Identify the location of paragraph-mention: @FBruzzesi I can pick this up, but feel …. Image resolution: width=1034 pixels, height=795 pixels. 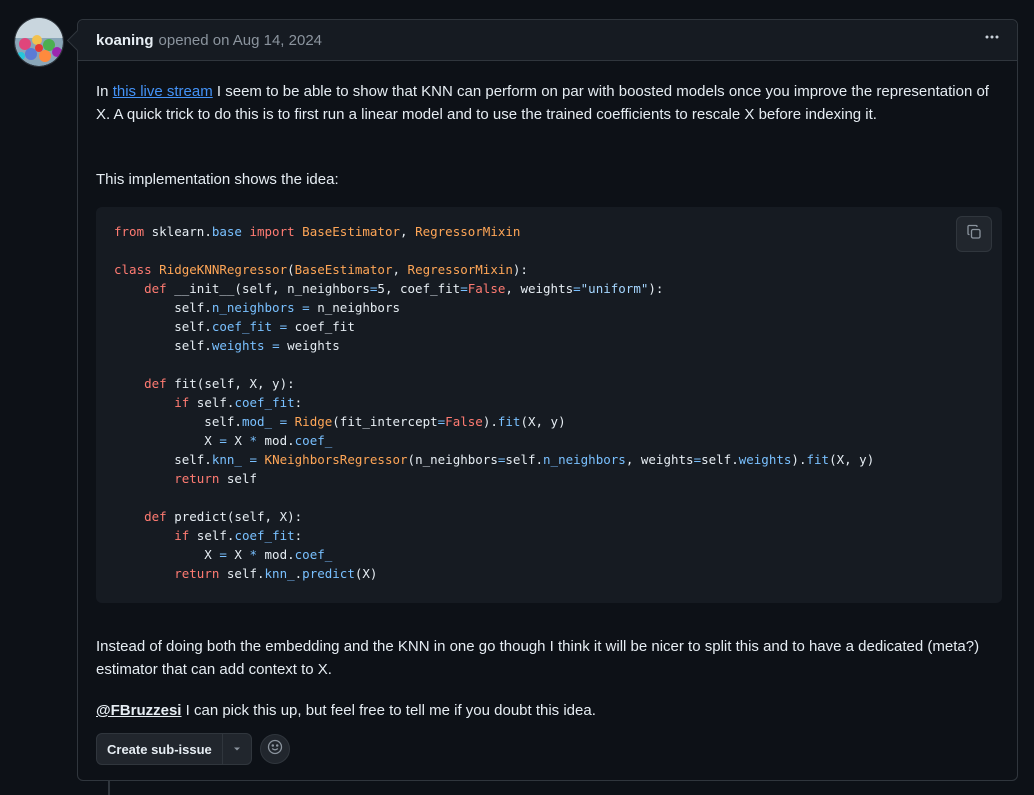
(346, 710).